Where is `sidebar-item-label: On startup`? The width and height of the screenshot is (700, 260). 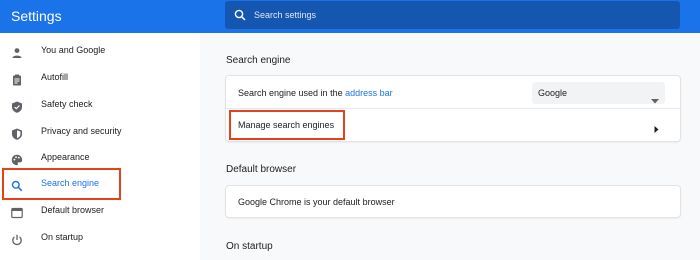 sidebar-item-label: On startup is located at coordinates (62, 237).